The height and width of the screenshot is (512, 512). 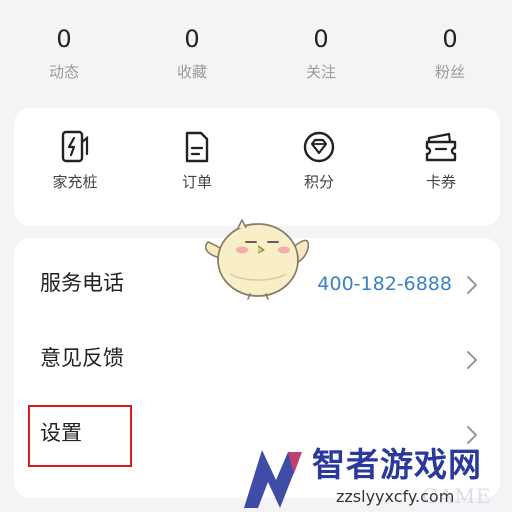 What do you see at coordinates (441, 147) in the screenshot?
I see `coupon-icon` at bounding box center [441, 147].